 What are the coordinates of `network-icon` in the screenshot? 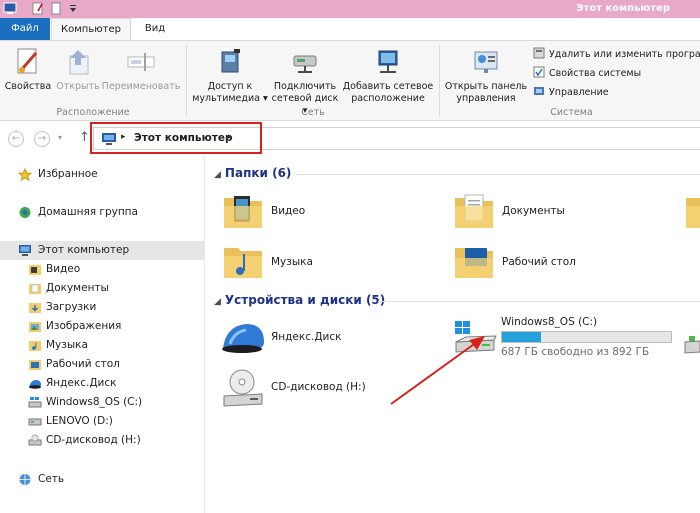 It's located at (25, 479).